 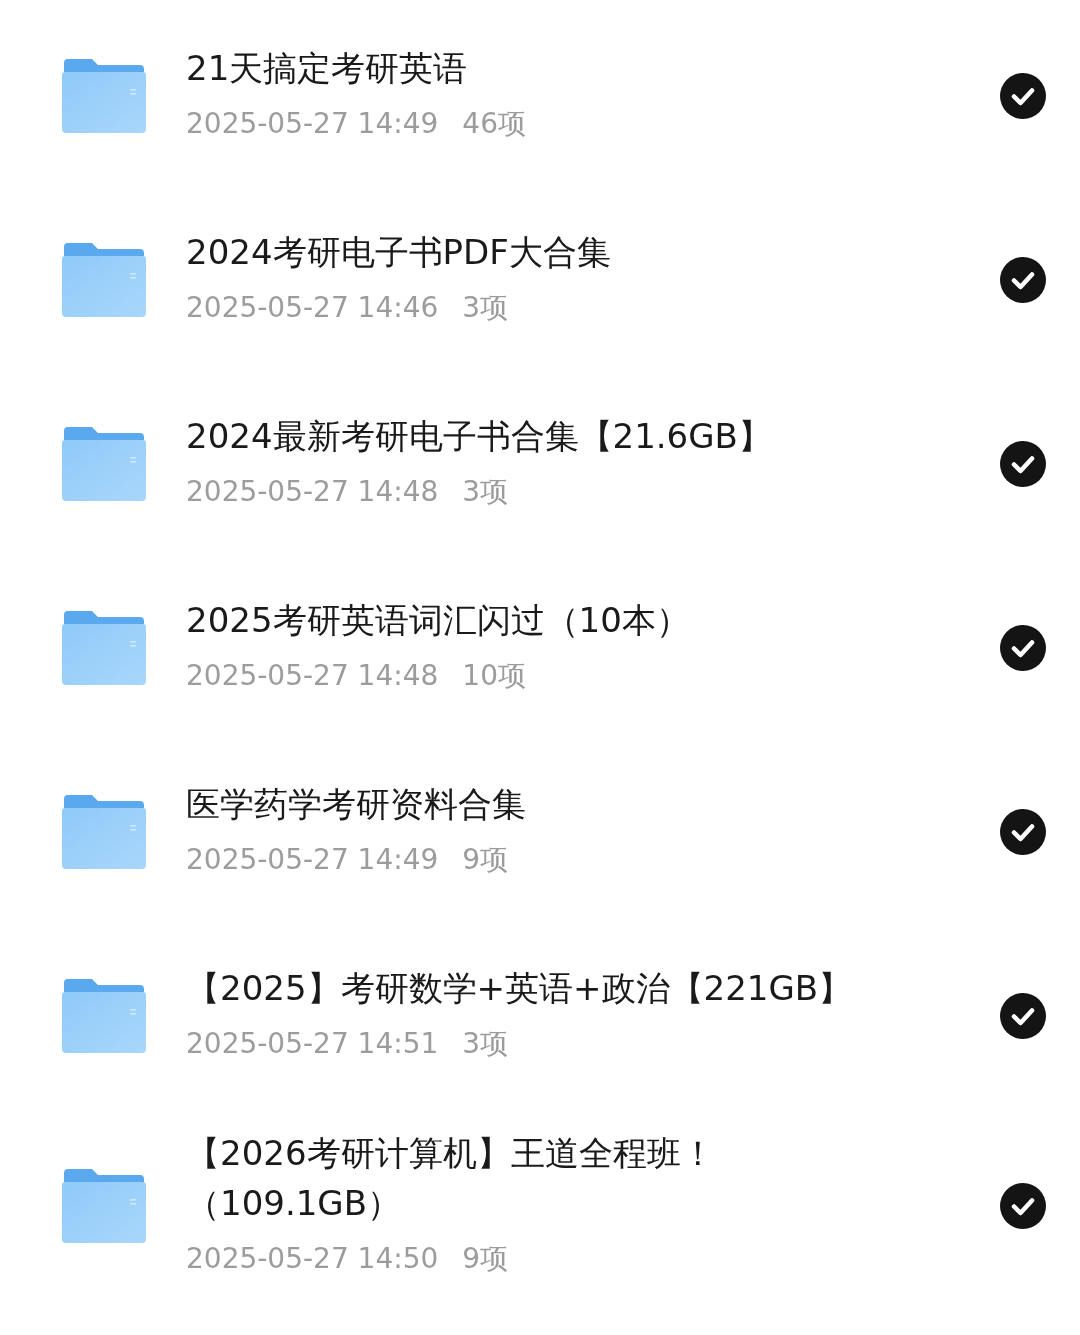 What do you see at coordinates (438, 620) in the screenshot?
I see `folder-name: 2025考研英语词汇闪过（10本）` at bounding box center [438, 620].